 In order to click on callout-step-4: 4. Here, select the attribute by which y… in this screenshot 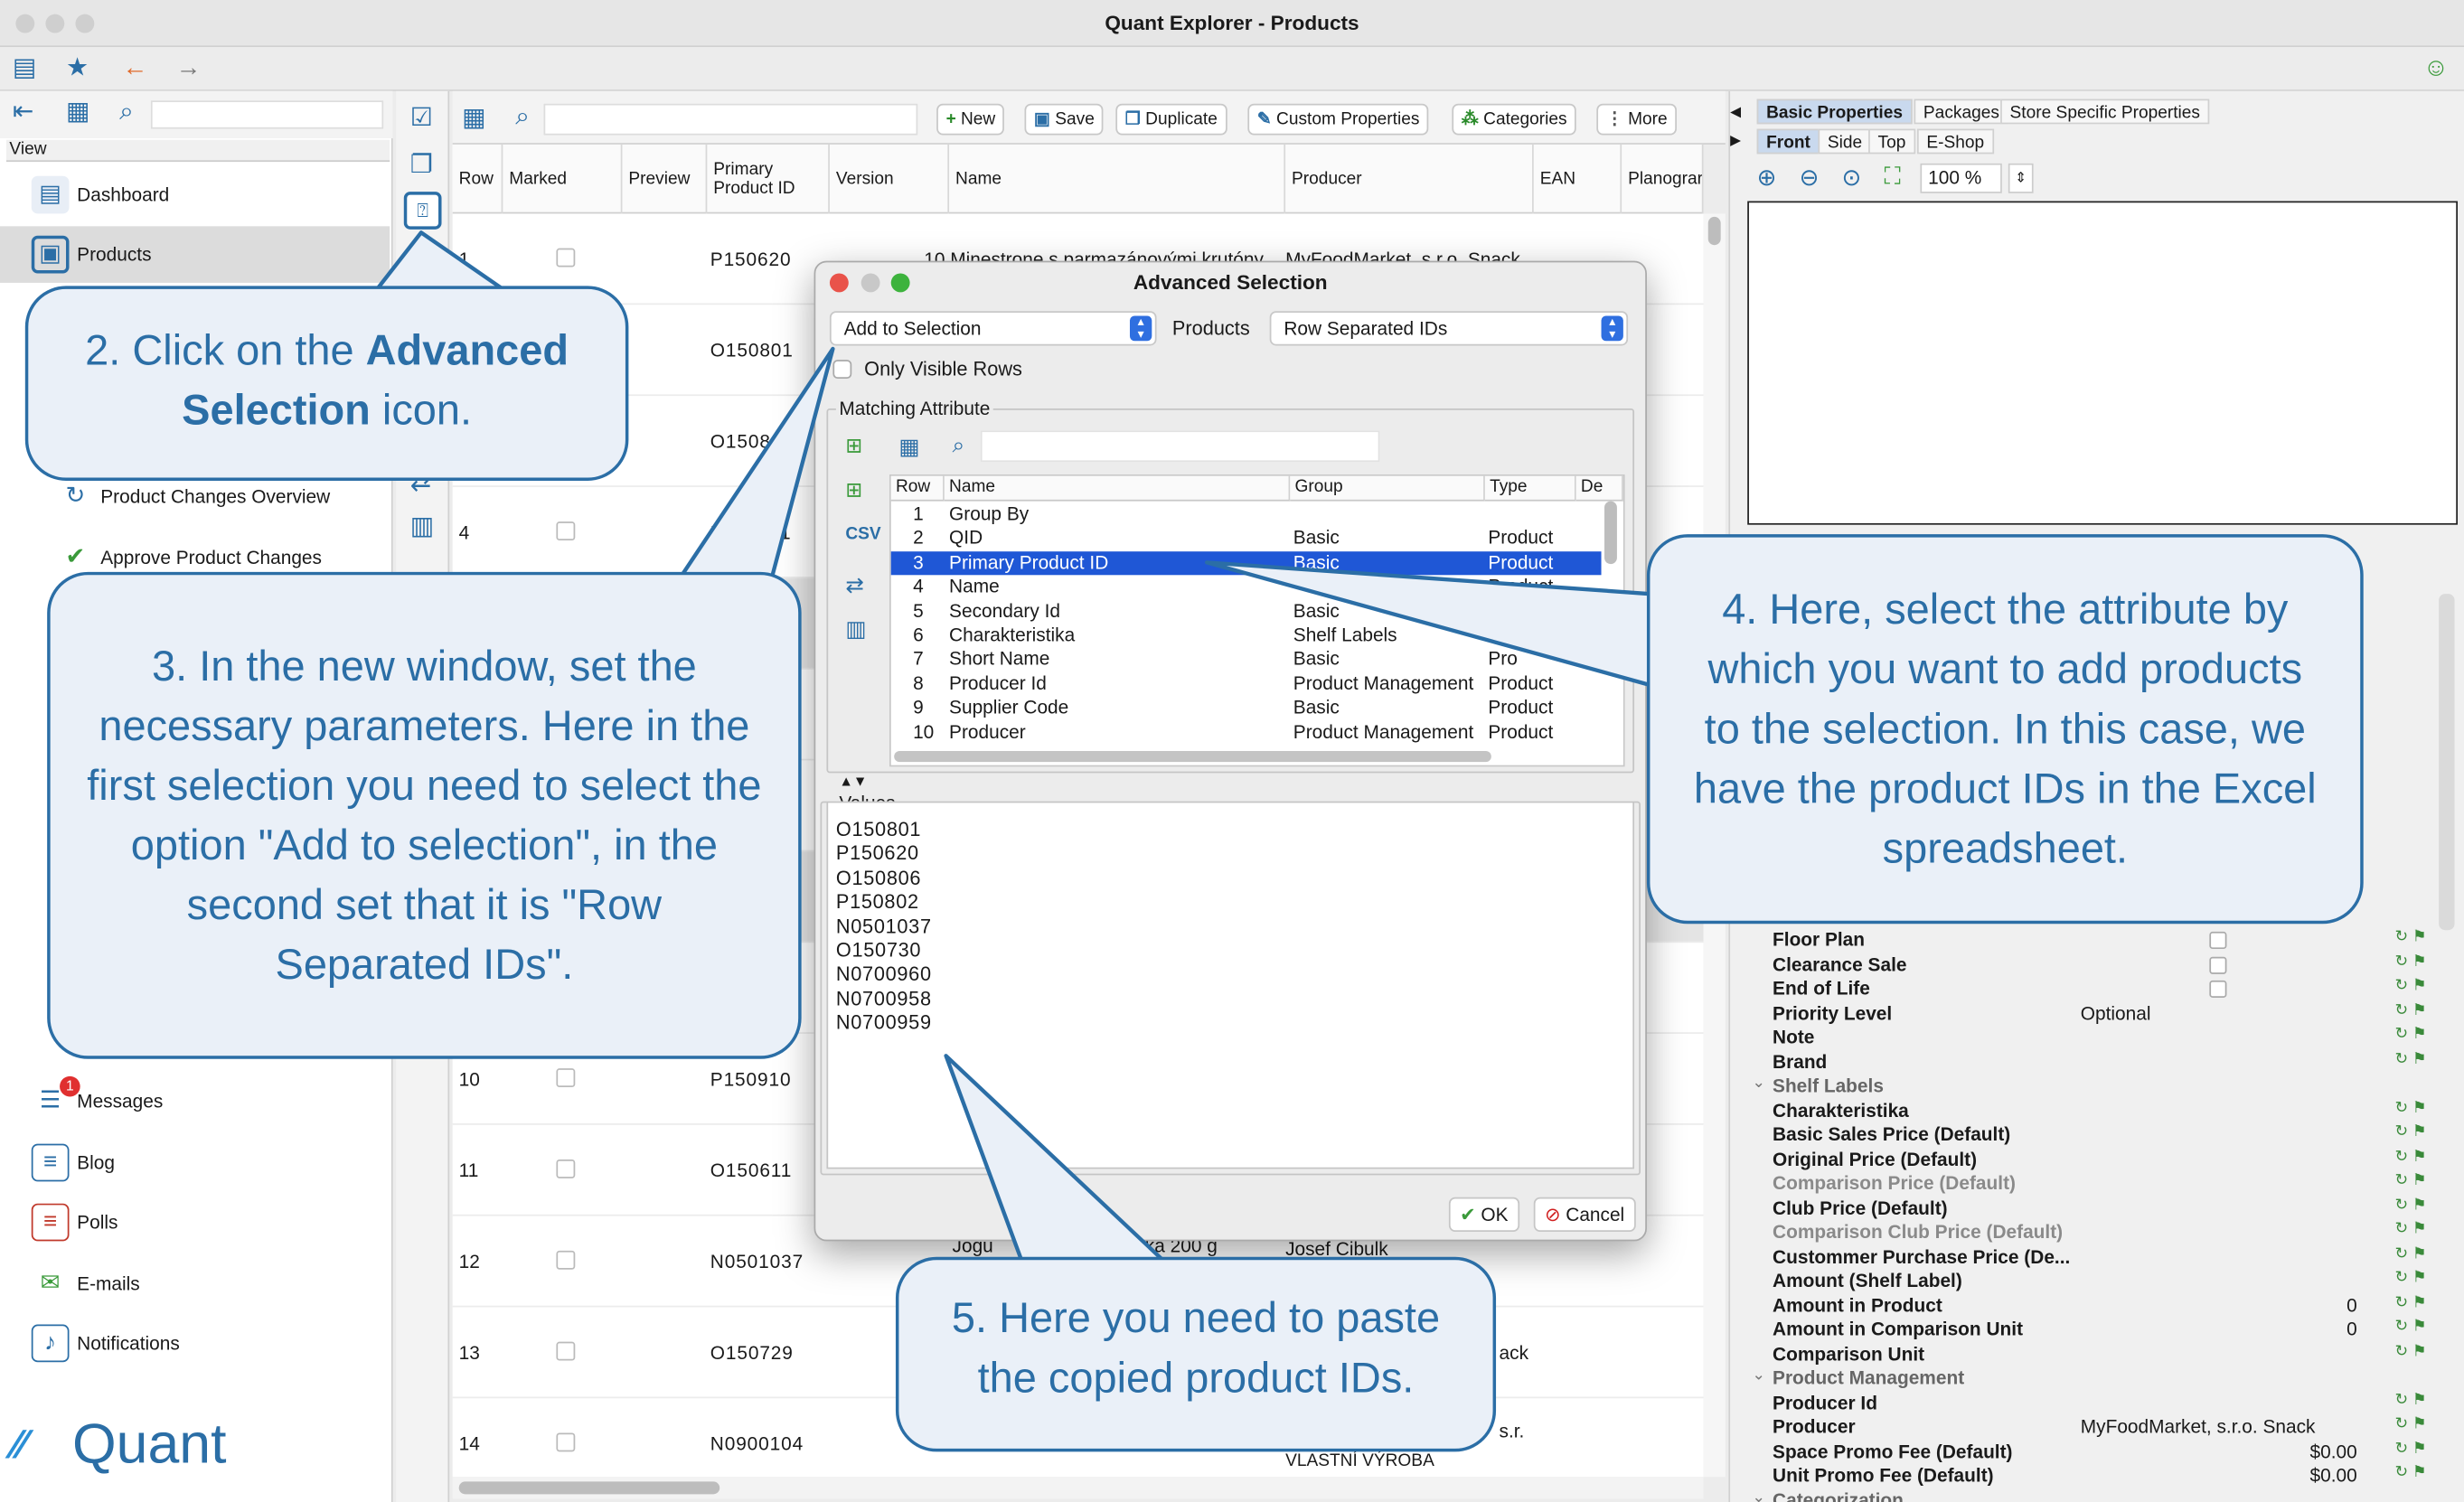, I will do `click(2005, 730)`.